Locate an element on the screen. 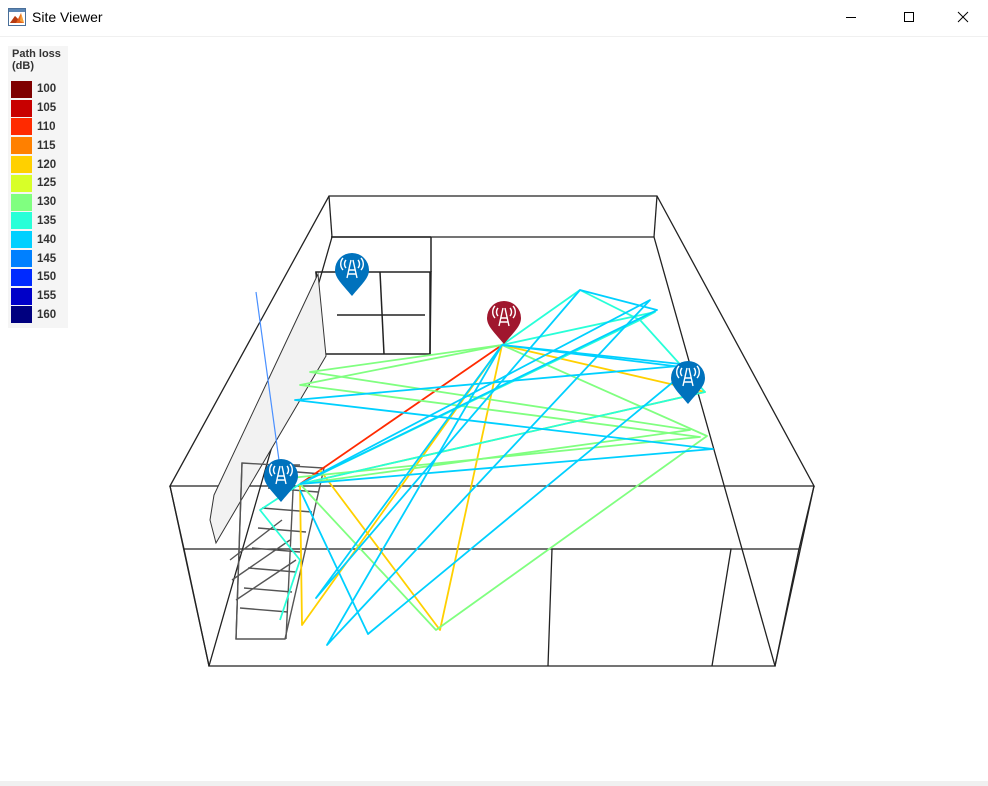 Image resolution: width=988 pixels, height=786 pixels. legend-entry: 140 is located at coordinates (38, 239).